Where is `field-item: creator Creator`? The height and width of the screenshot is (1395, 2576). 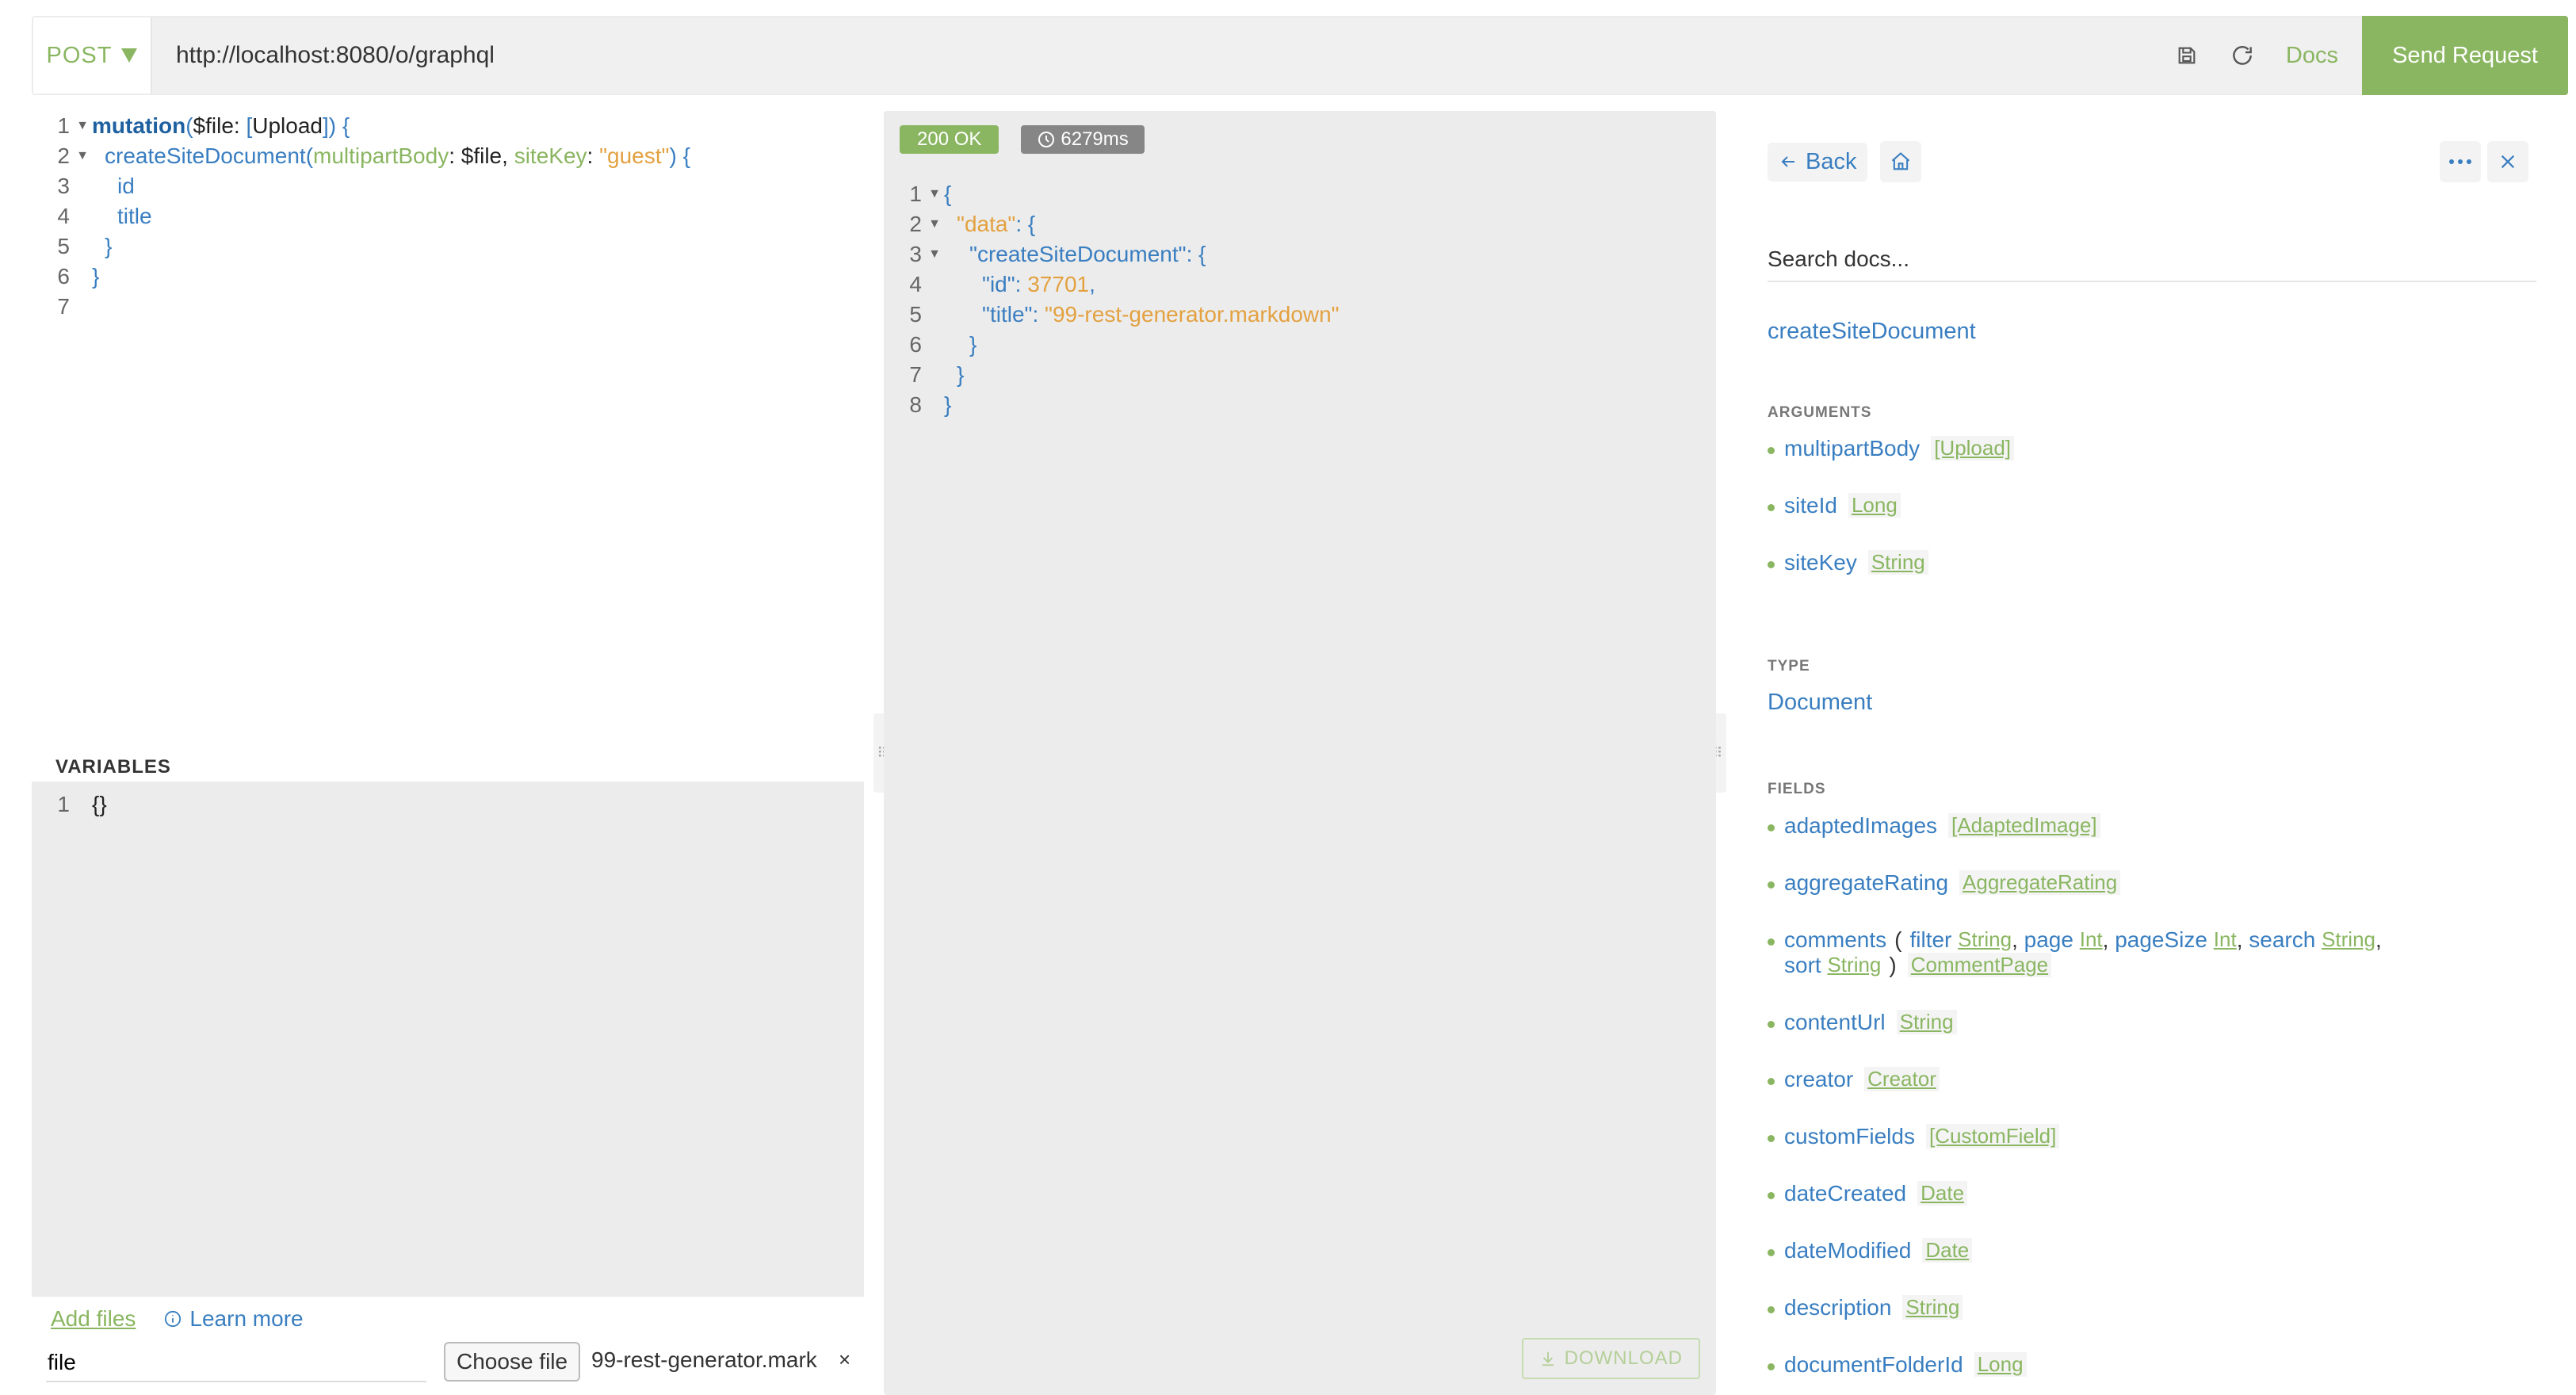 field-item: creator Creator is located at coordinates (1854, 1079).